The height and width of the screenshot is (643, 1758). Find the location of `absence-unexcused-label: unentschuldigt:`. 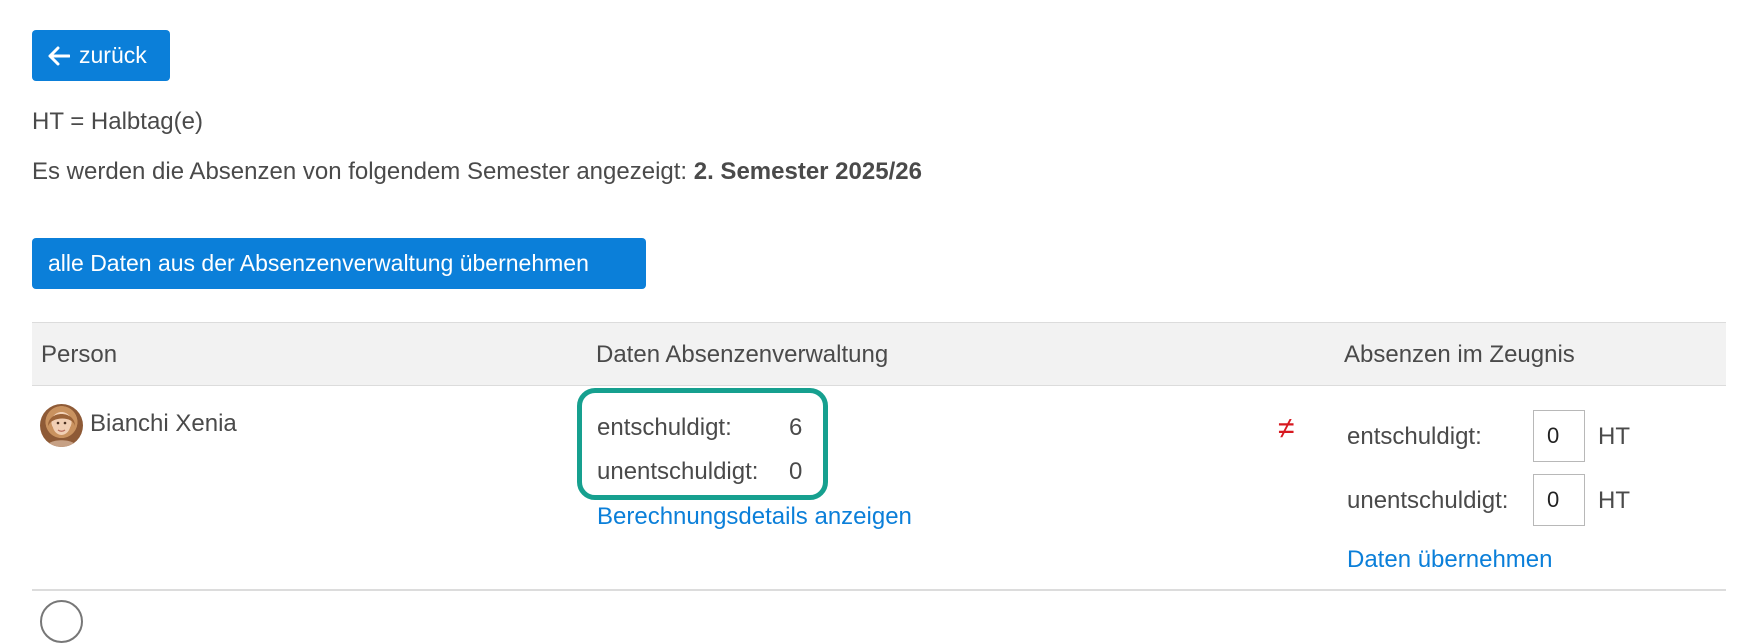

absence-unexcused-label: unentschuldigt: is located at coordinates (678, 471).